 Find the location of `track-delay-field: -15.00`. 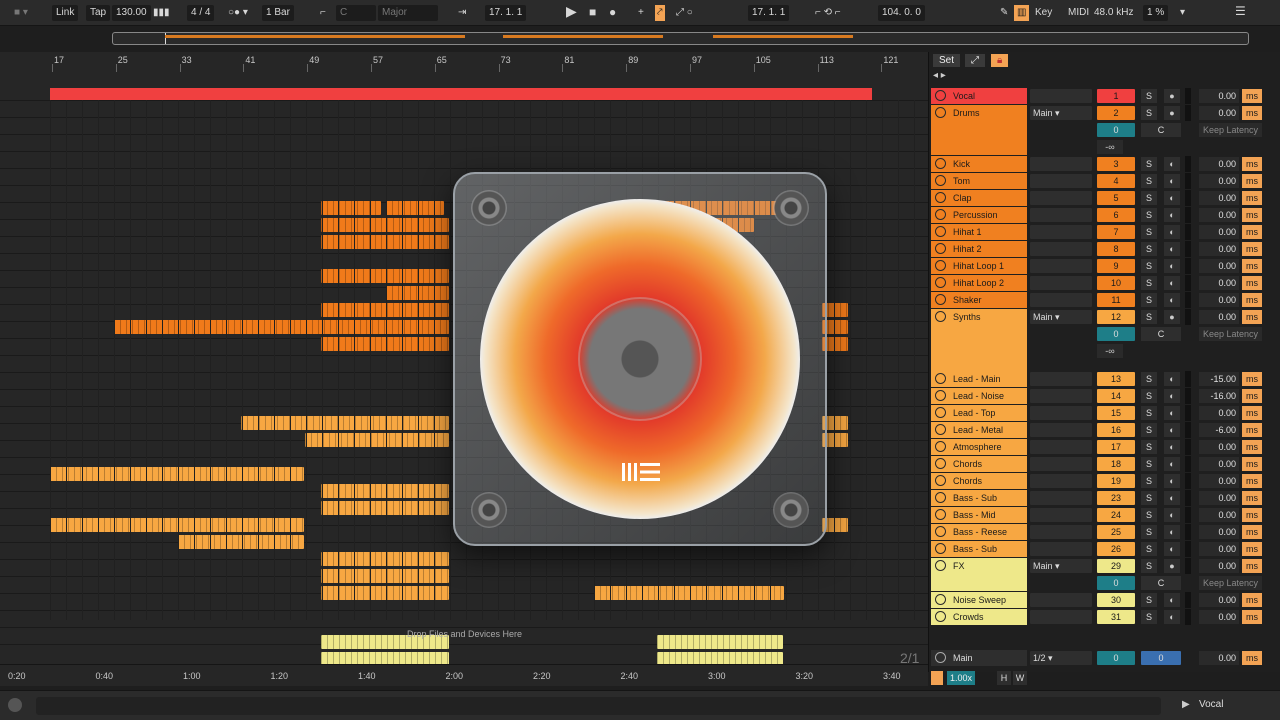

track-delay-field: -15.00 is located at coordinates (1219, 379).